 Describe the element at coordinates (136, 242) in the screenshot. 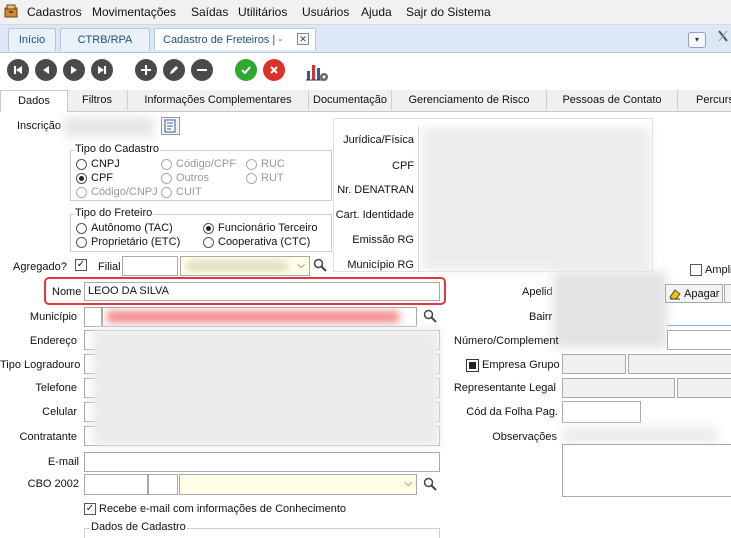

I see `radio-proprietario-label: Proprietário (ETC)` at that location.